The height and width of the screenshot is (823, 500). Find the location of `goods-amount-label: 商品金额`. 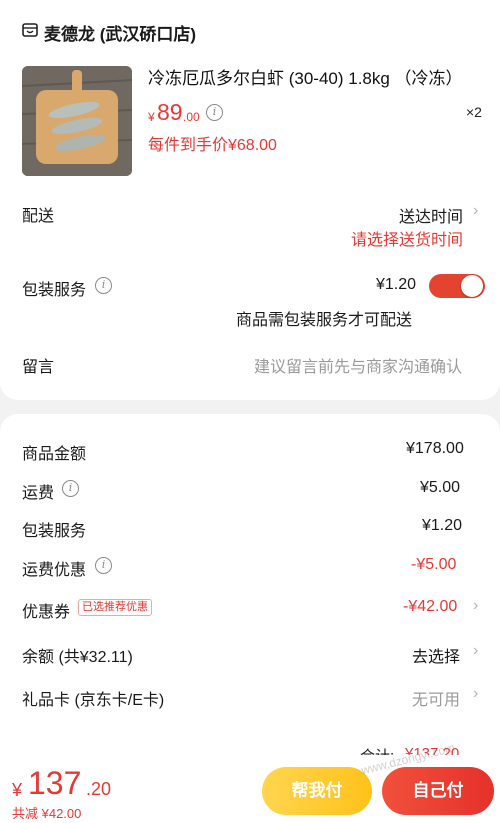

goods-amount-label: 商品金额 is located at coordinates (54, 454).